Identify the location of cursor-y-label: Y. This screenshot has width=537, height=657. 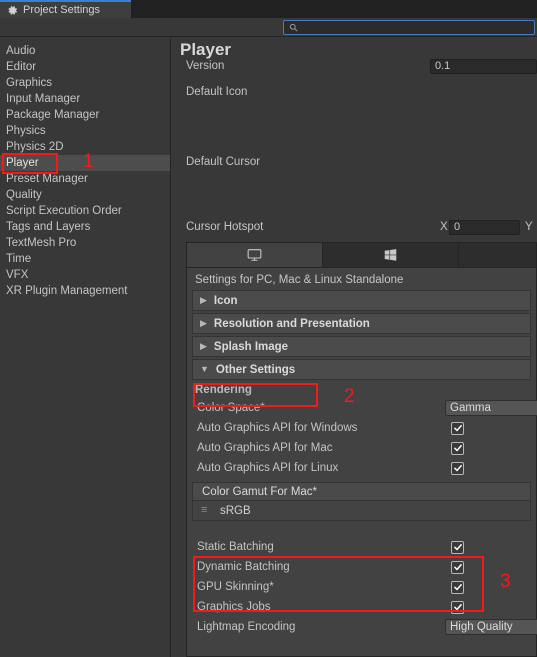
(529, 227).